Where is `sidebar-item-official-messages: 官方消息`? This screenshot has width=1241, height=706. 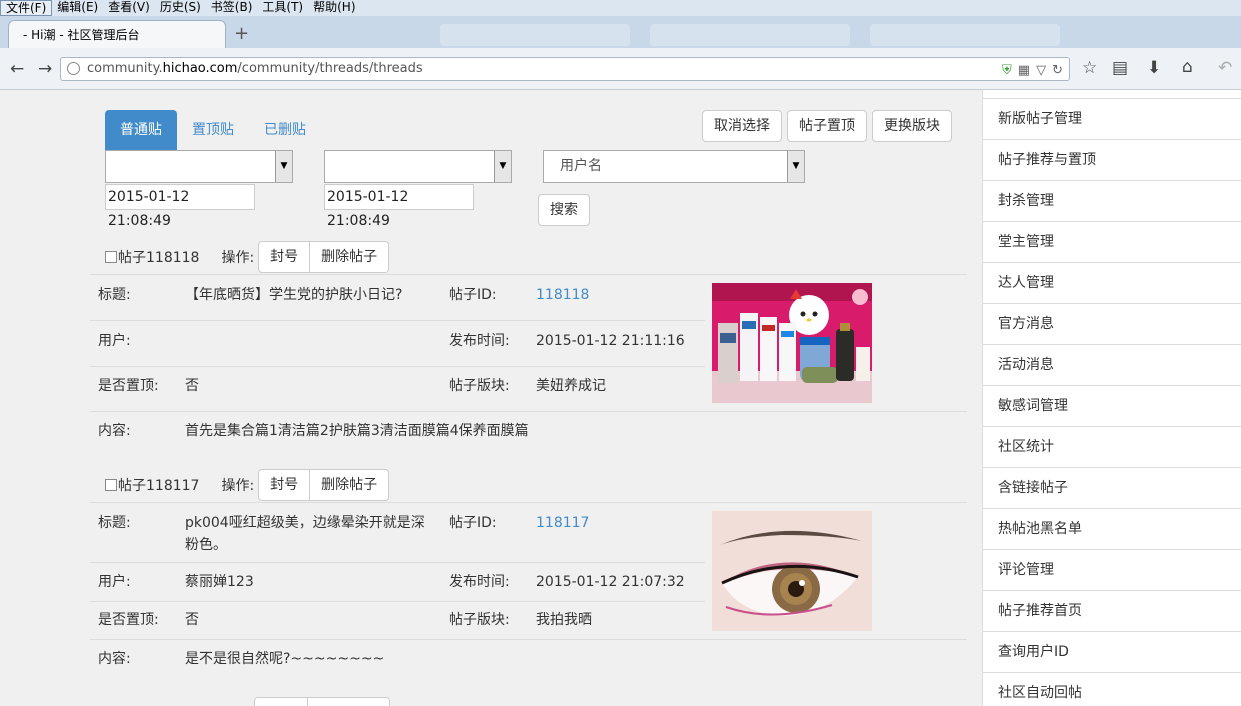 sidebar-item-official-messages: 官方消息 is located at coordinates (1112, 324).